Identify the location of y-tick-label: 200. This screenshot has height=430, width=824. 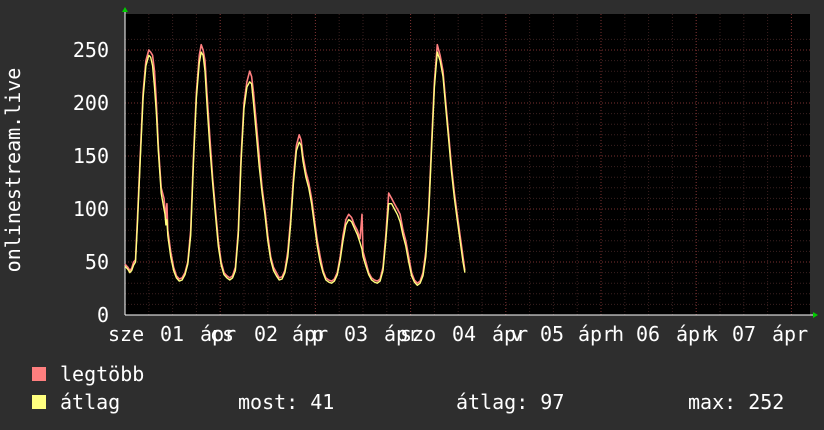
(91, 103).